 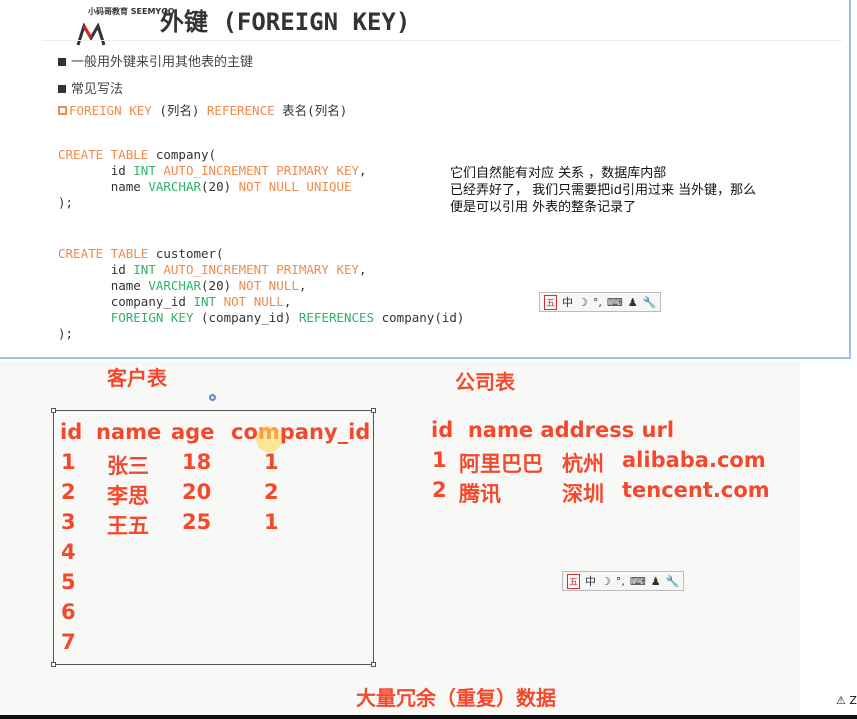 What do you see at coordinates (68, 642) in the screenshot?
I see `table-cell: 7` at bounding box center [68, 642].